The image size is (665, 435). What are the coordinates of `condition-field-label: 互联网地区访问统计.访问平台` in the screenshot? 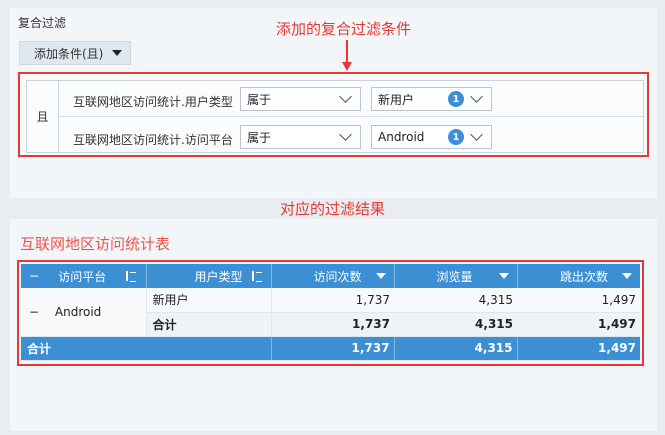 It's located at (153, 140).